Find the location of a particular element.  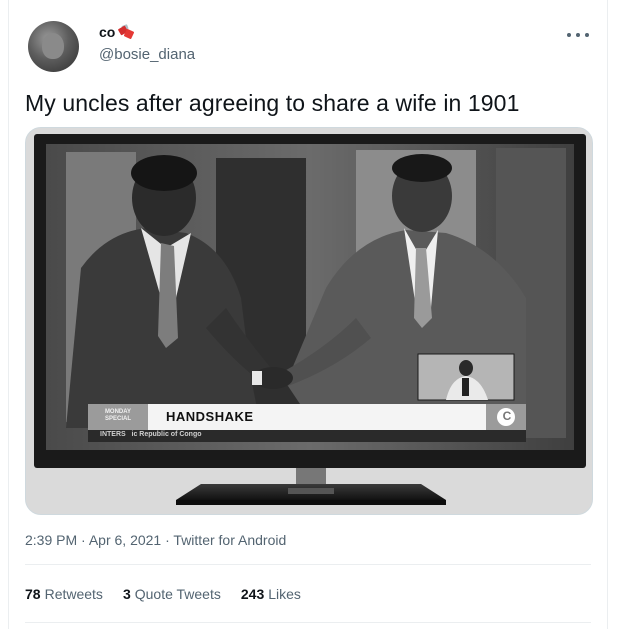

tweet-stats: 78 Retweets 3 Quote Tweets 243 Likes is located at coordinates (163, 594).